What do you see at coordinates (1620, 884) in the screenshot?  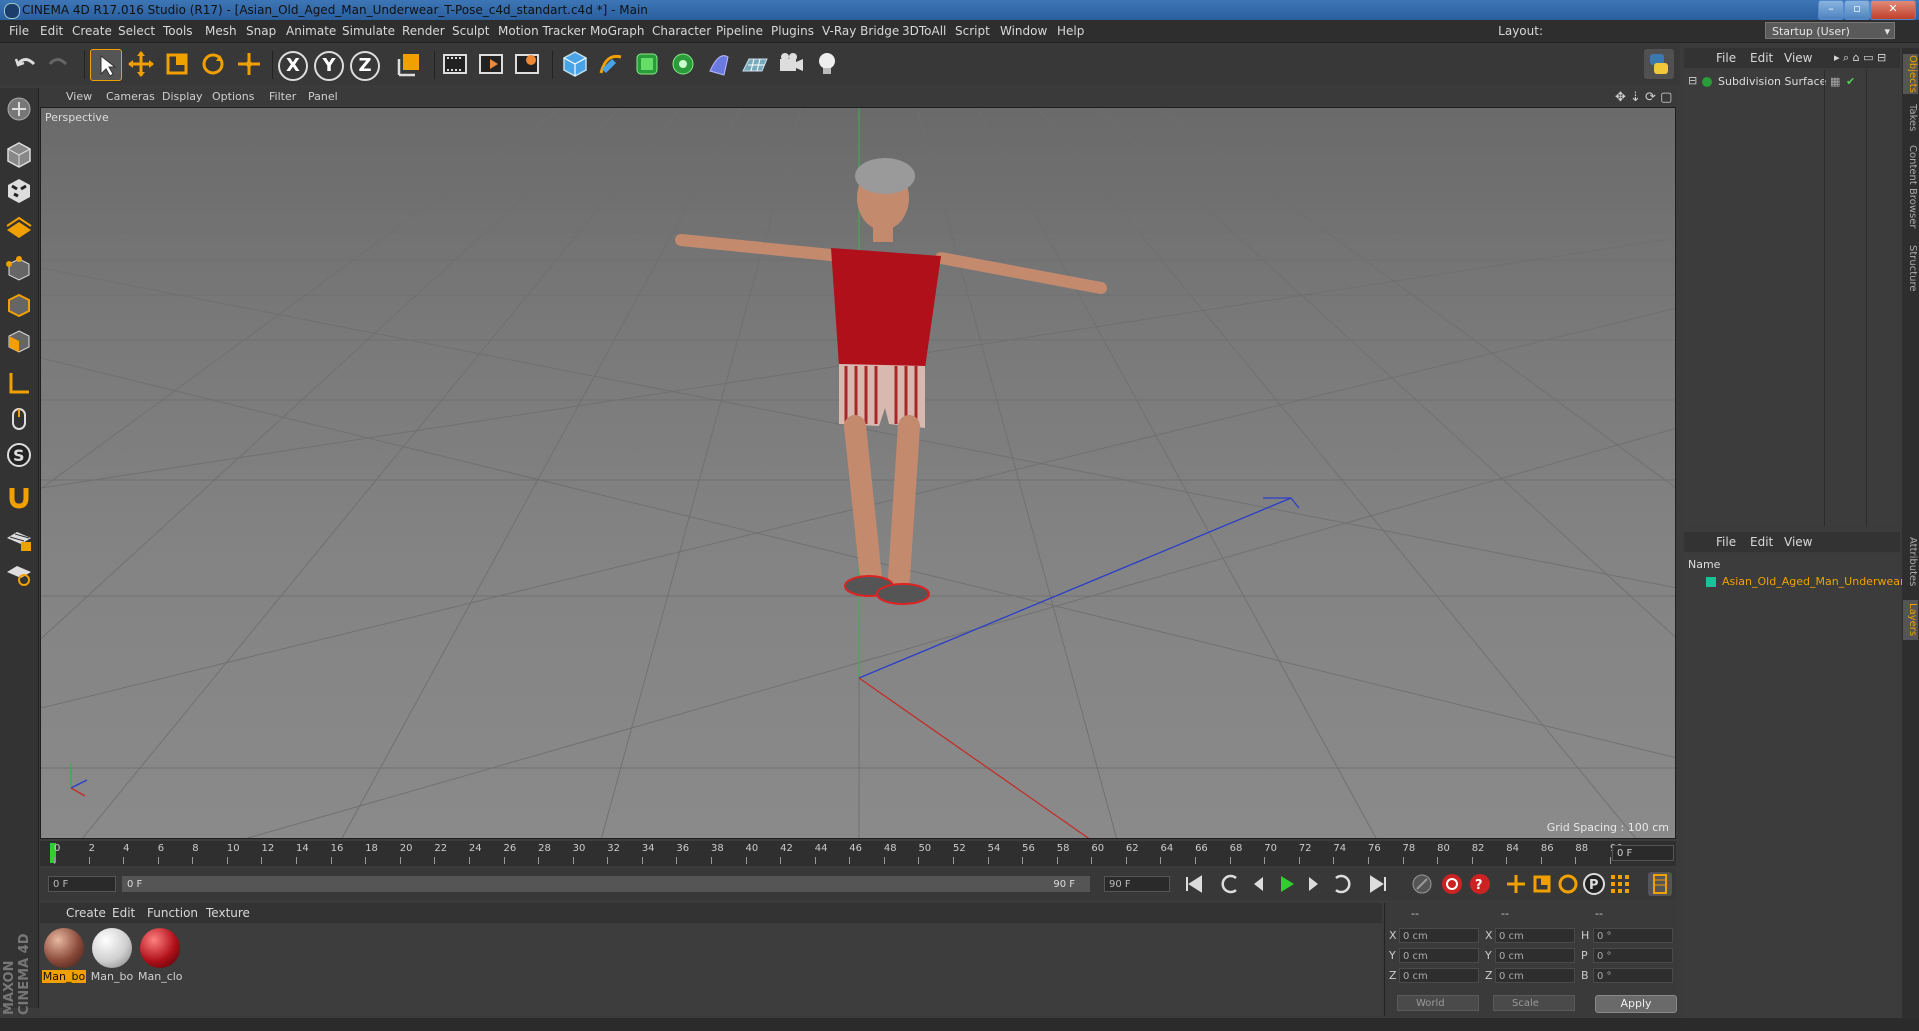 I see `key-pla-icon` at bounding box center [1620, 884].